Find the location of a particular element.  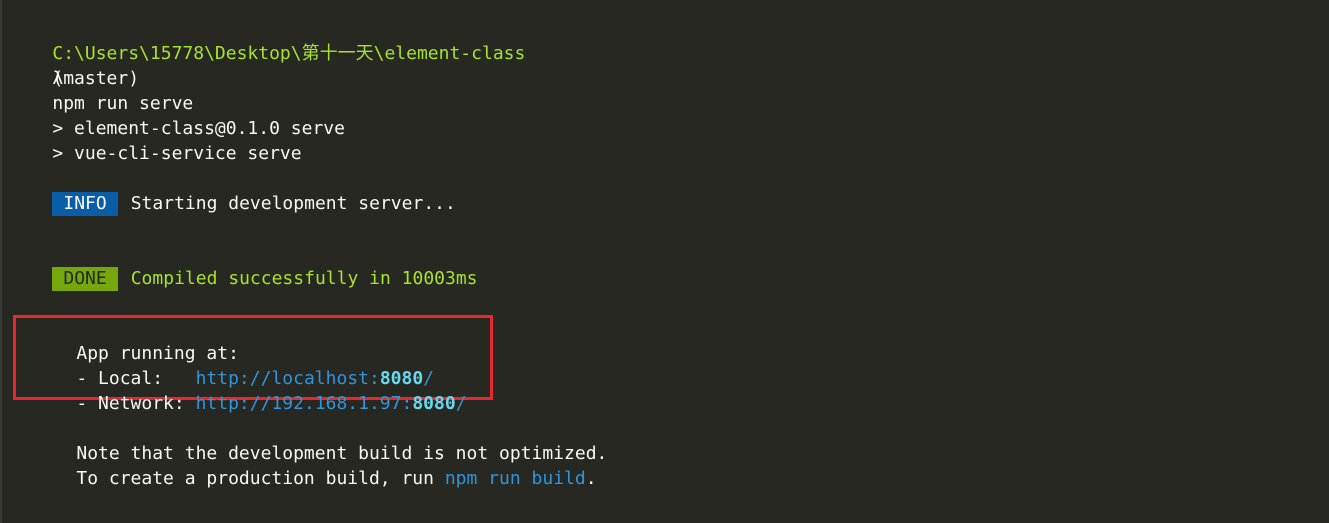

script-output-text: > vue-cli-service serve is located at coordinates (177, 153).